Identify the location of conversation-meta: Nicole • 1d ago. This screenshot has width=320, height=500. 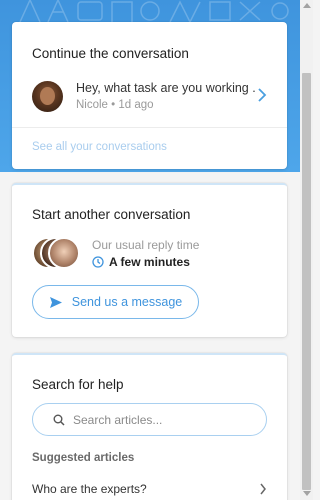
(115, 105).